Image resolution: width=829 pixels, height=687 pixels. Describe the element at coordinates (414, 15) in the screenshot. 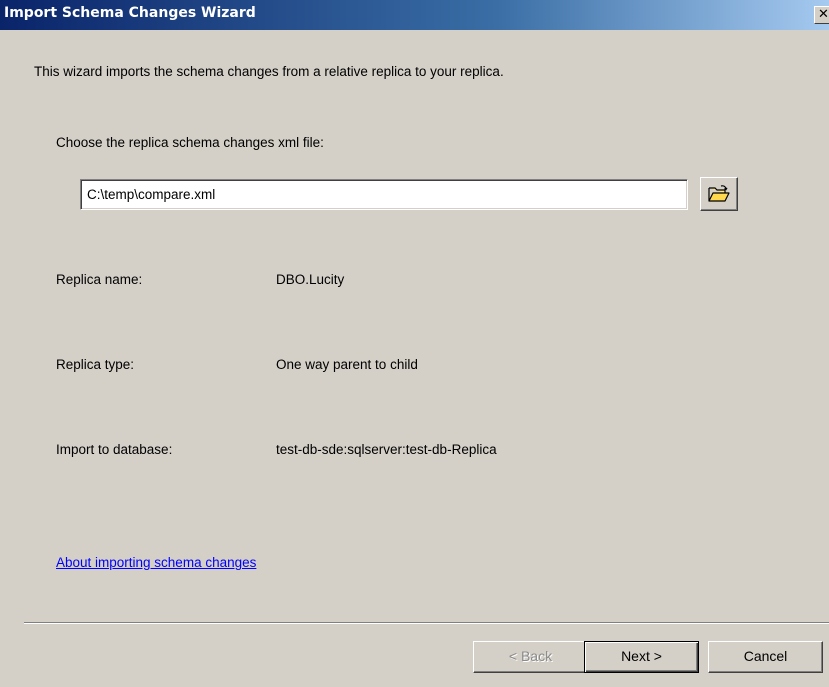

I see `title-bar: Import Schema Changes Wizard ✕` at that location.